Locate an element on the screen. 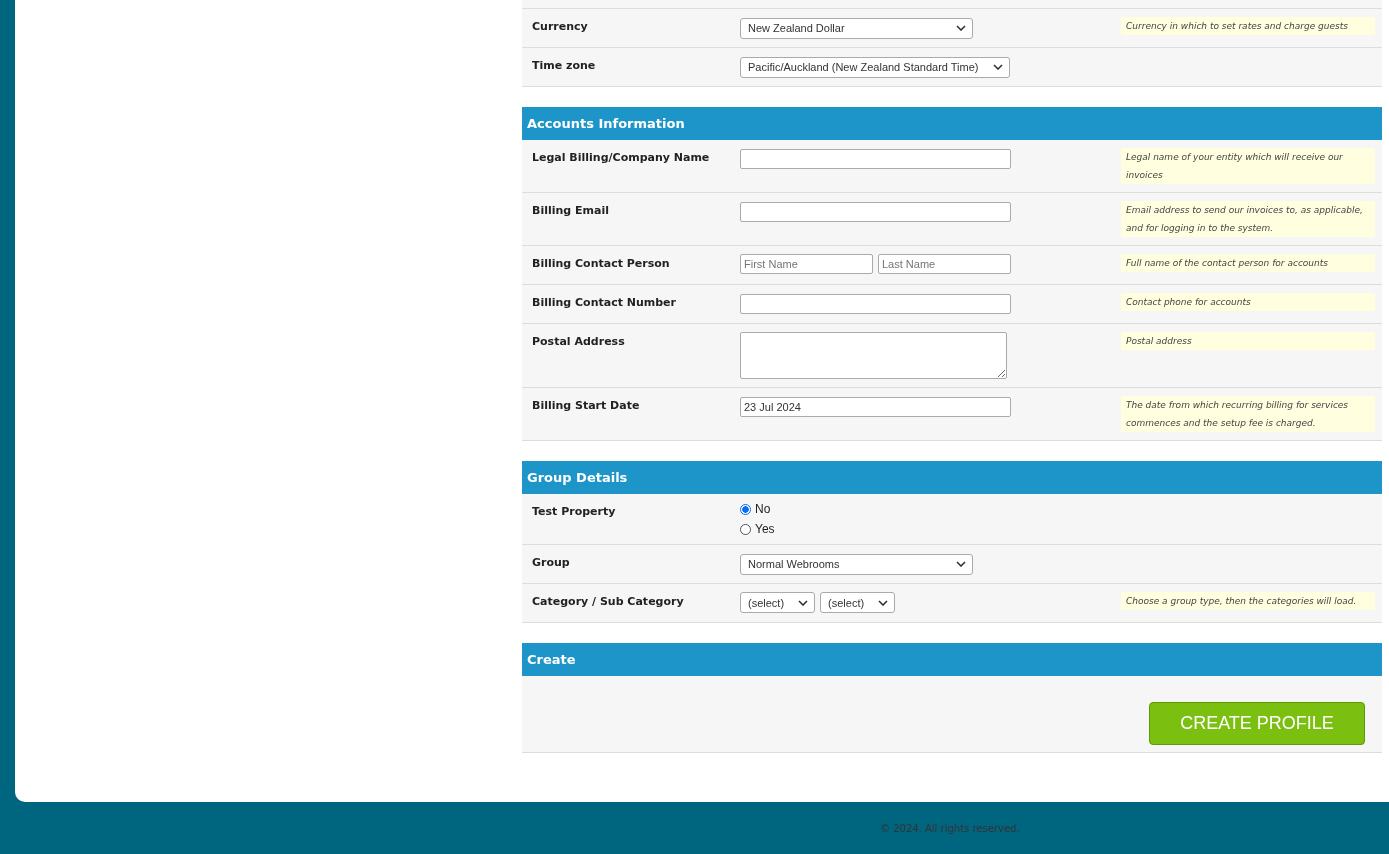 Image resolution: width=1389 pixels, height=854 pixels. radio-label: No is located at coordinates (763, 509).